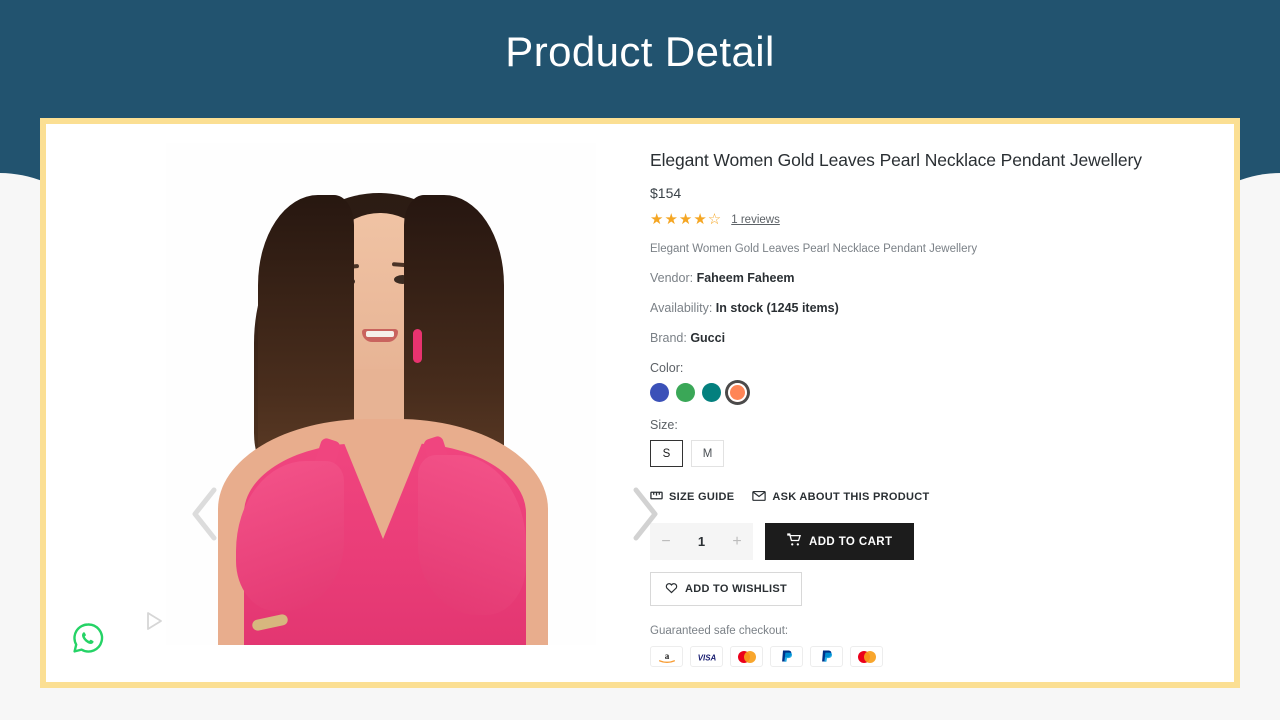 This screenshot has height=720, width=1280. Describe the element at coordinates (666, 453) in the screenshot. I see `size-option-s: S` at that location.